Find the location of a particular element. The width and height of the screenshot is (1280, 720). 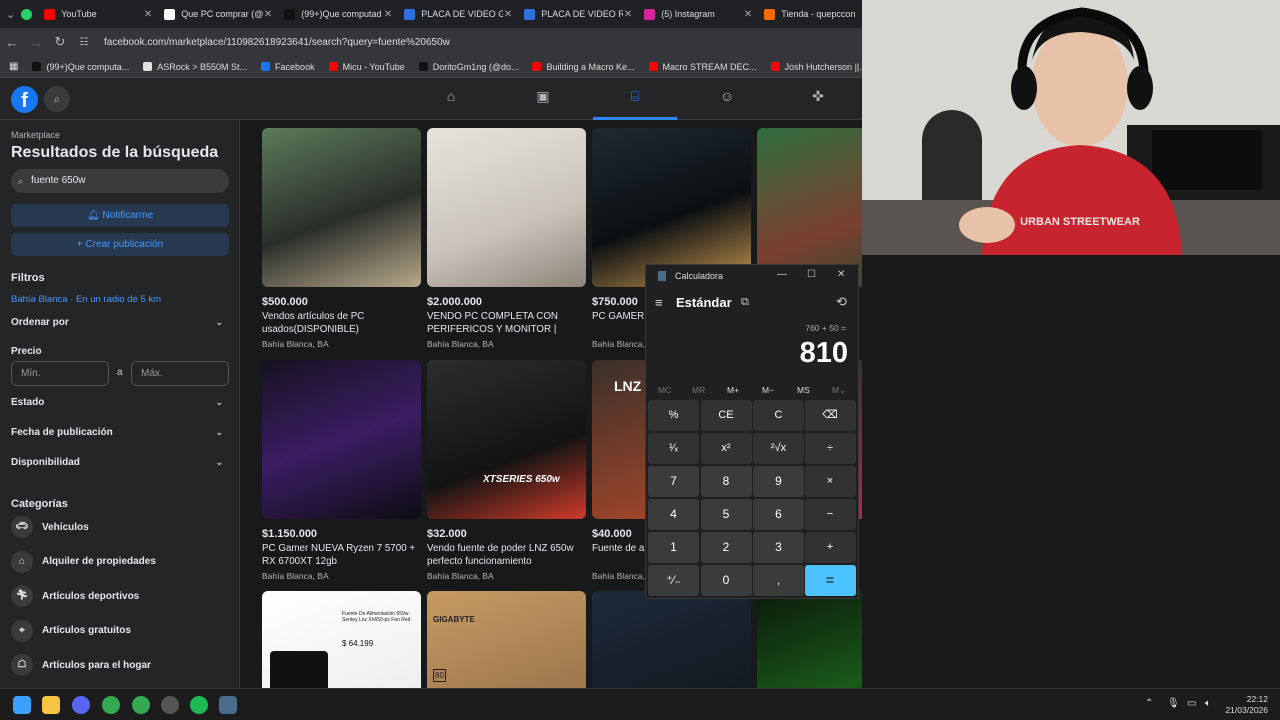

calc-key: 7 is located at coordinates (673, 481).